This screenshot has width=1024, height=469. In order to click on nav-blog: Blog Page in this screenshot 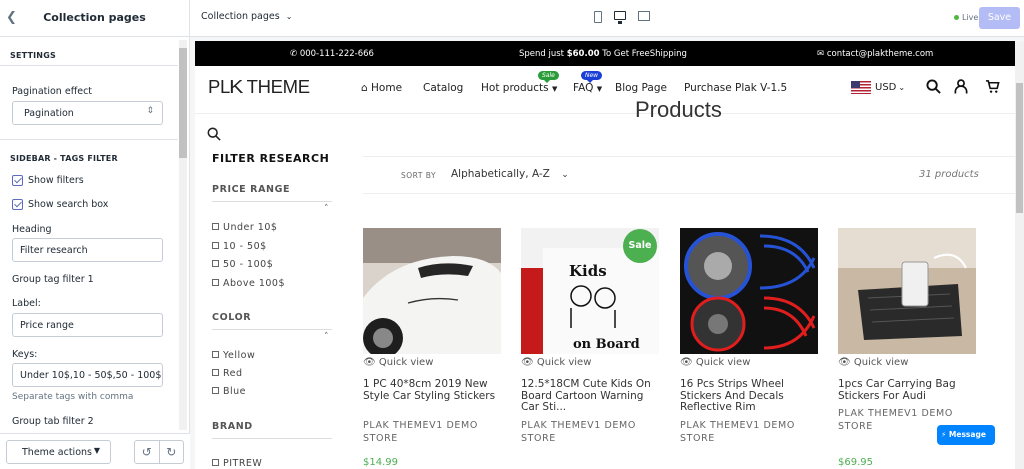, I will do `click(641, 88)`.